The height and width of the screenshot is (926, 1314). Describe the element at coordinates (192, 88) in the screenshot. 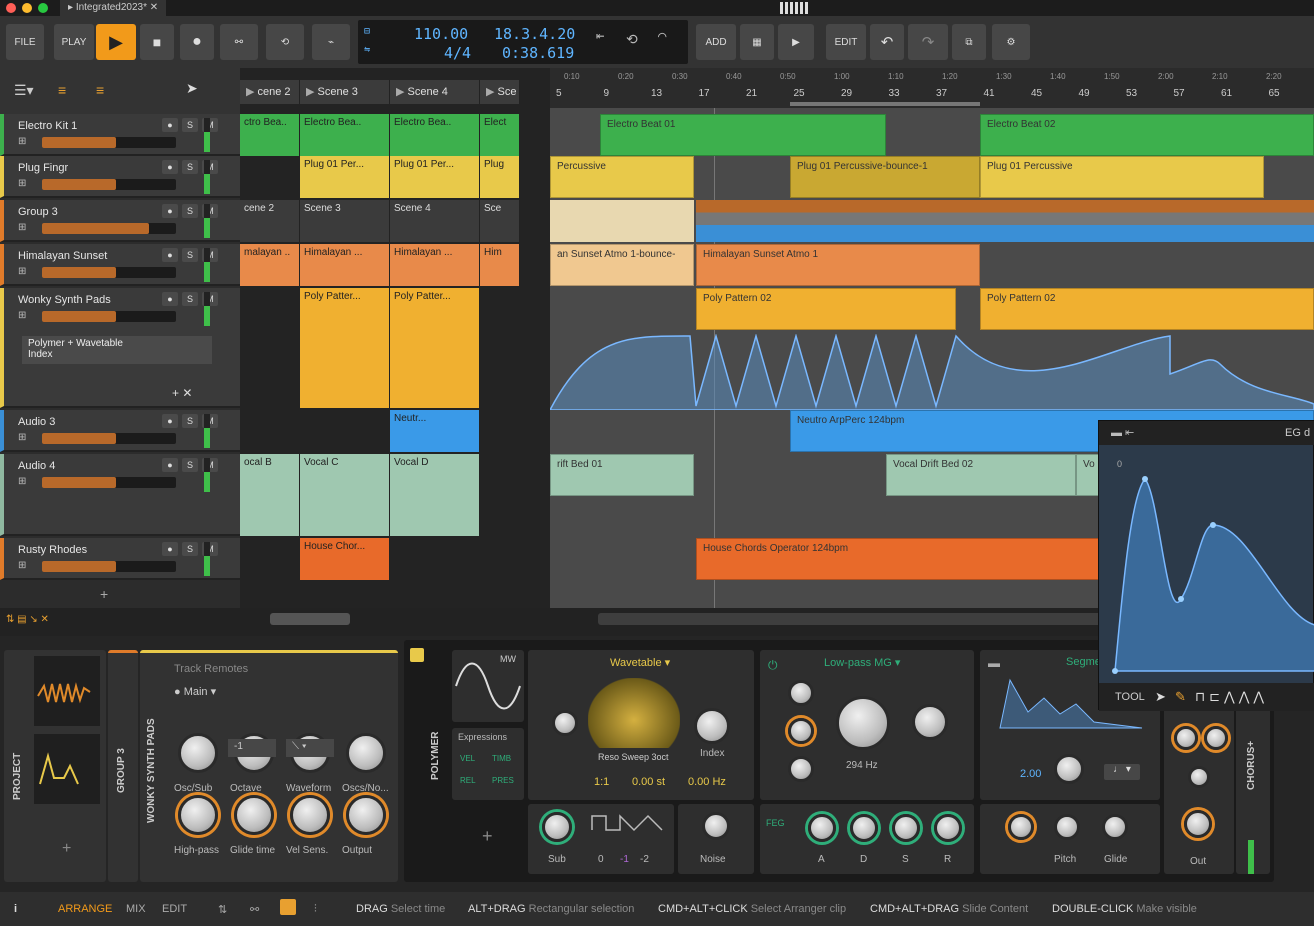

I see `pointer-tool-icon: ➤` at that location.